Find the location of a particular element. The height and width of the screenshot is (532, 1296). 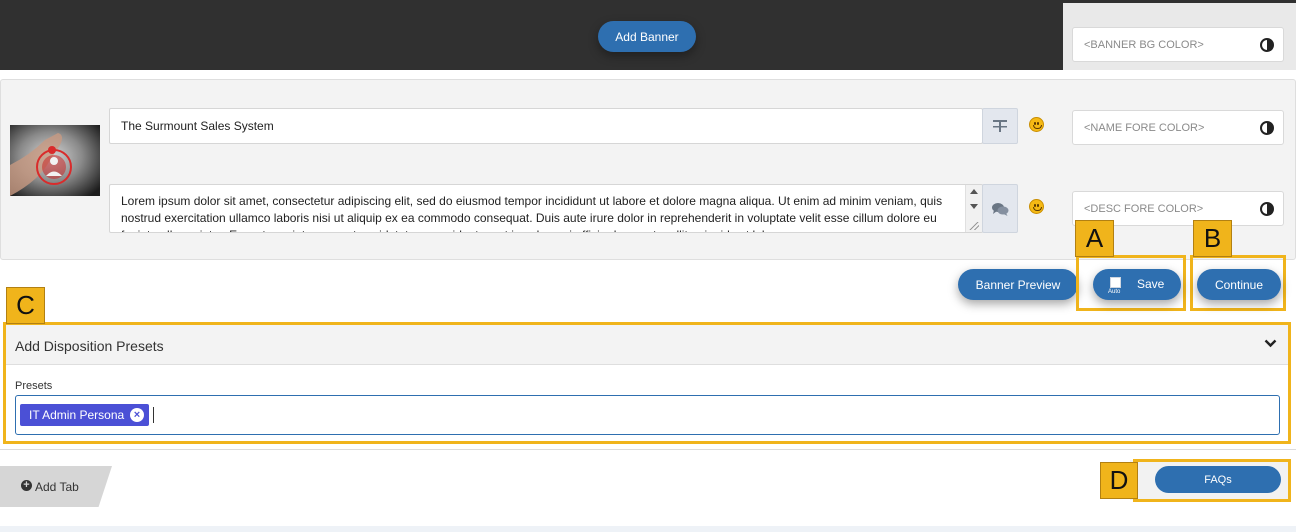

name-fore-color-input: <NAME FORE COLOR> is located at coordinates (1178, 127).